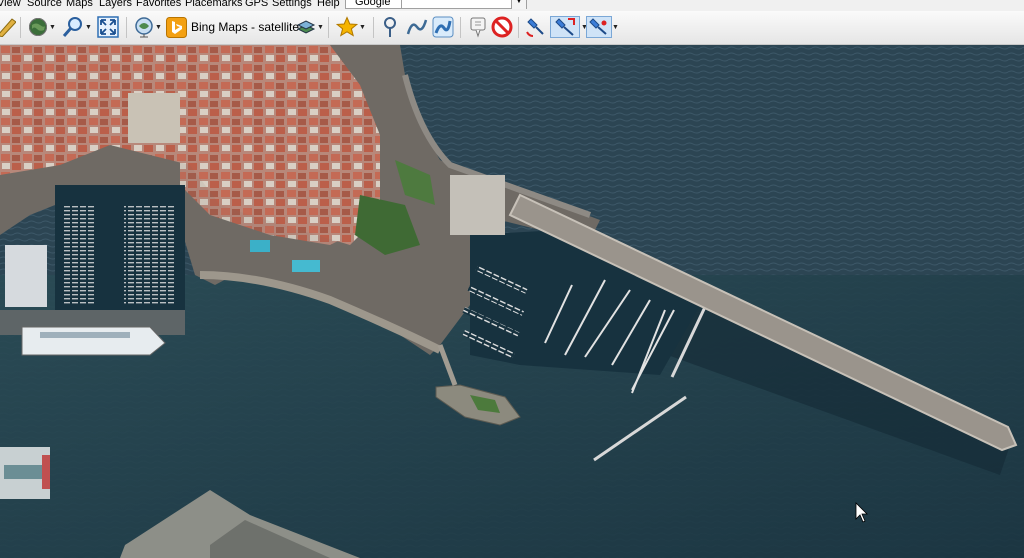 The height and width of the screenshot is (558, 1024). I want to click on globe-icon, so click(38, 27).